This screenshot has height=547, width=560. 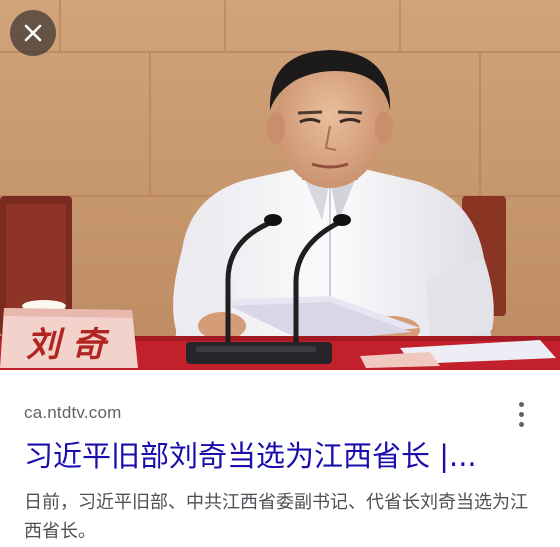 I want to click on more-options-button, so click(x=521, y=414).